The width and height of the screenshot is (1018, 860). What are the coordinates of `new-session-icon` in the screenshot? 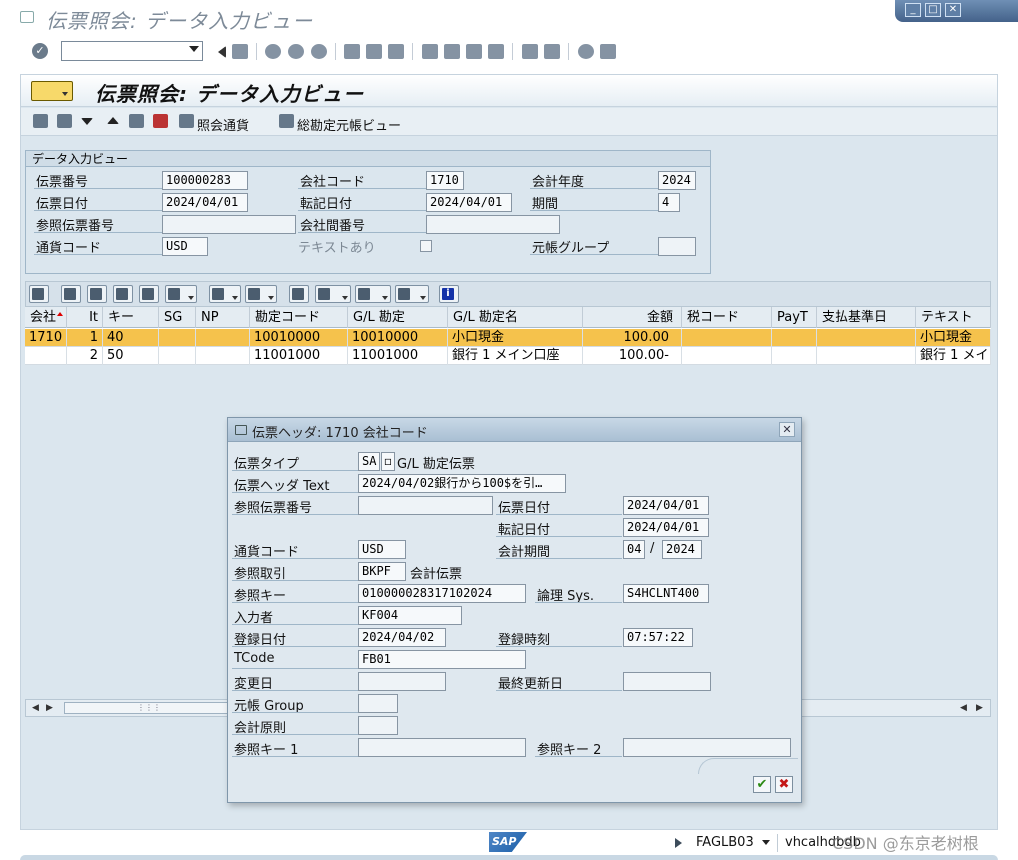 It's located at (530, 51).